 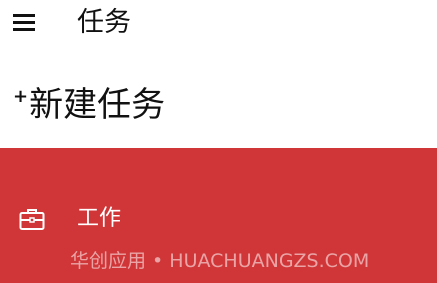 What do you see at coordinates (220, 261) in the screenshot?
I see `watermark-text: 华创应用 • HUACHUANGZS.COM` at bounding box center [220, 261].